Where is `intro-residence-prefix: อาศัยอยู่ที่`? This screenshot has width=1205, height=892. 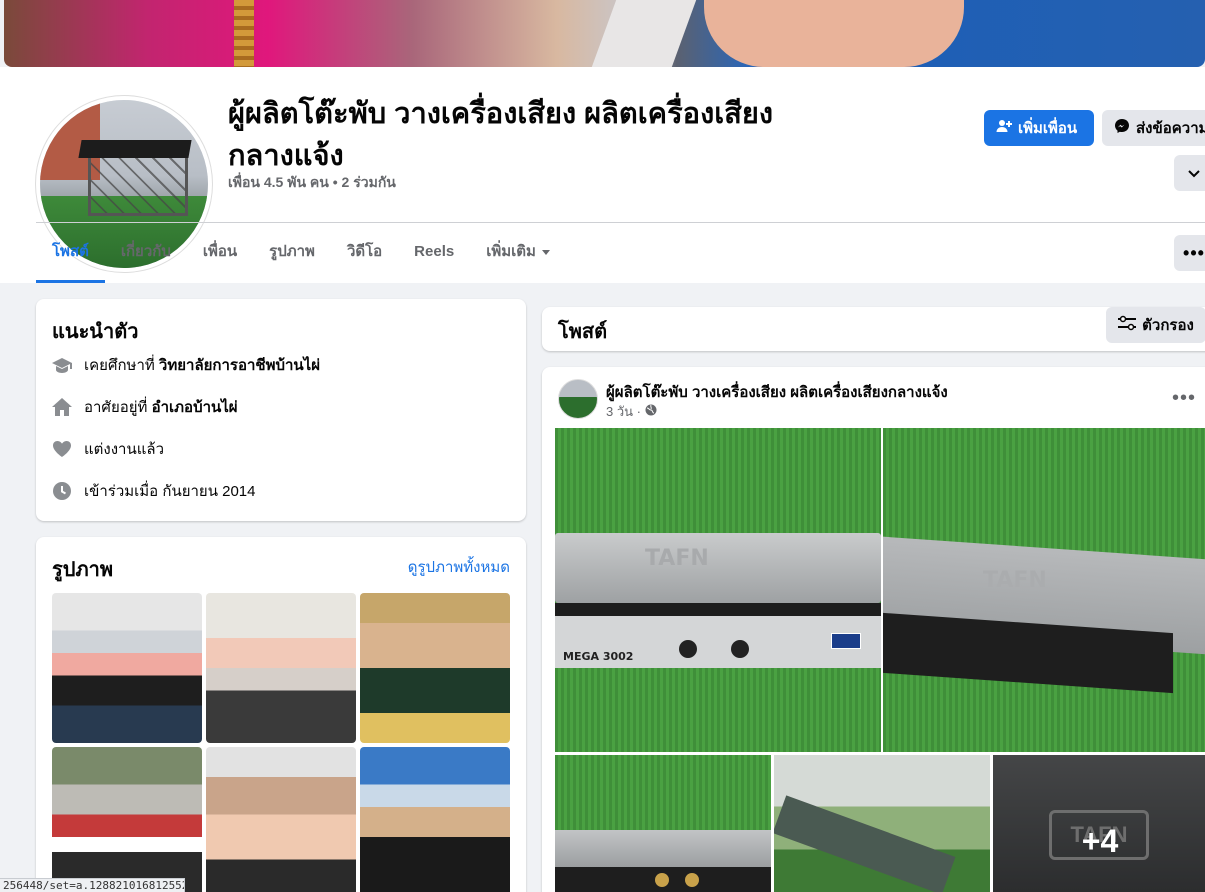 intro-residence-prefix: อาศัยอยู่ที่ is located at coordinates (118, 407).